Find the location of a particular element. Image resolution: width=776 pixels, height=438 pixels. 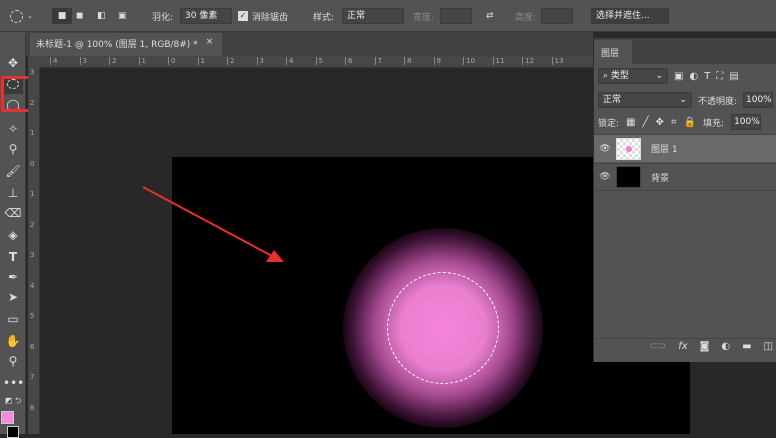

layer-row-background: 👁 背景 is located at coordinates (685, 177).